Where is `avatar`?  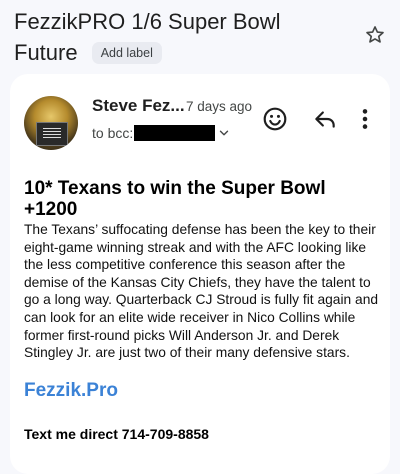 avatar is located at coordinates (51, 123).